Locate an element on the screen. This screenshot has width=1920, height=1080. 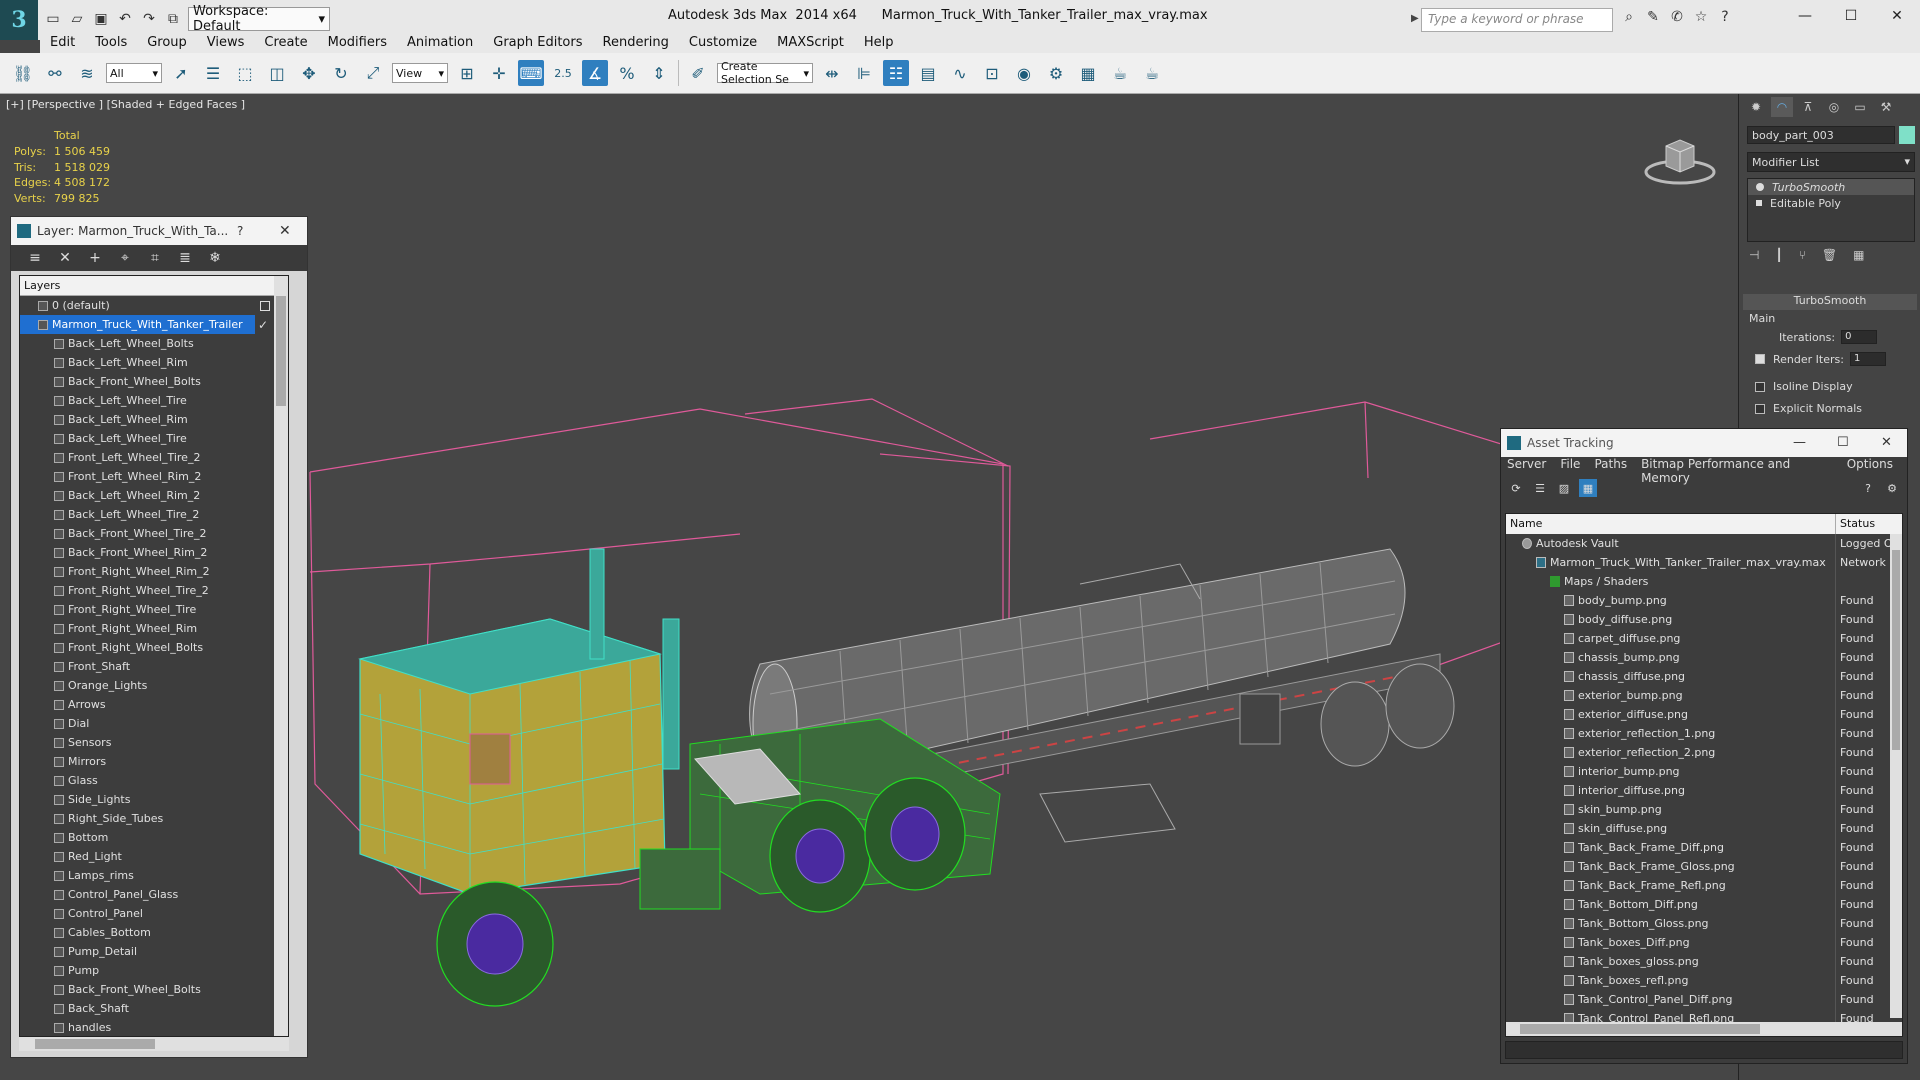
asset-menu-options: Options is located at coordinates (1873, 466).